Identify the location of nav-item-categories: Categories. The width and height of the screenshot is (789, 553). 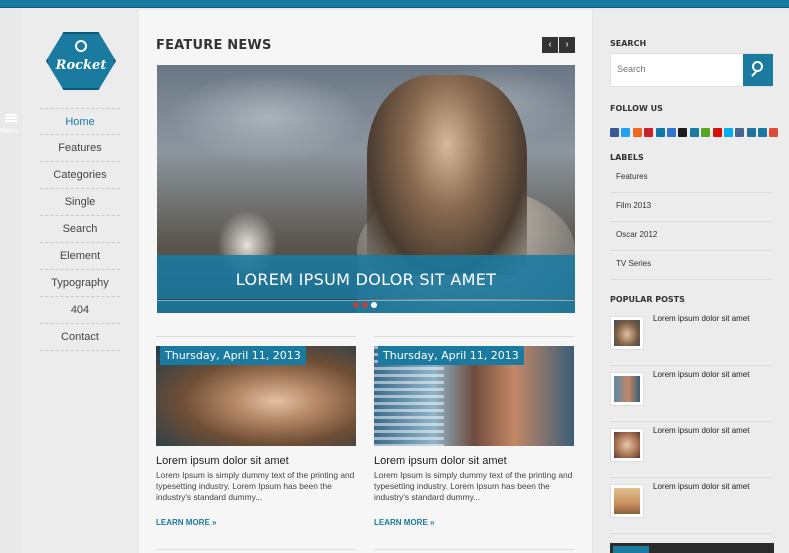
(80, 175).